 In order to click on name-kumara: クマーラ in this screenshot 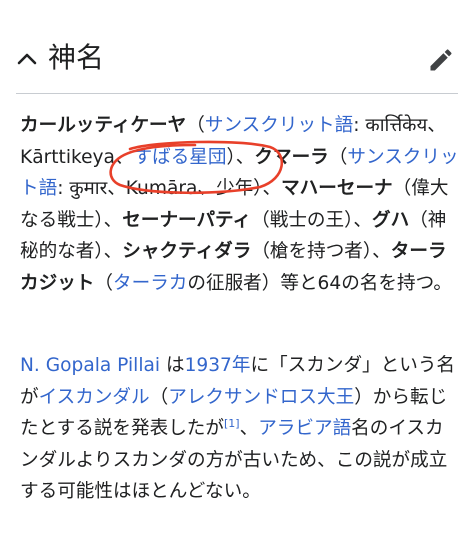, I will do `click(291, 157)`.